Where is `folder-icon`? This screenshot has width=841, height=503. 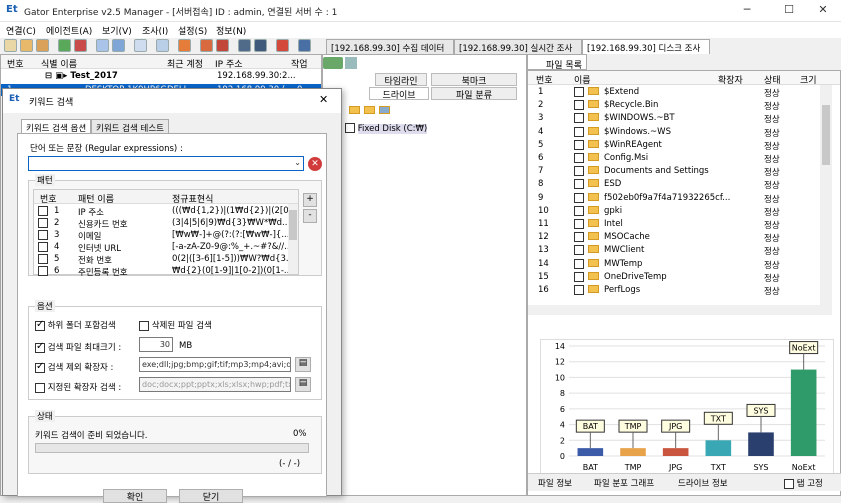 folder-icon is located at coordinates (354, 109).